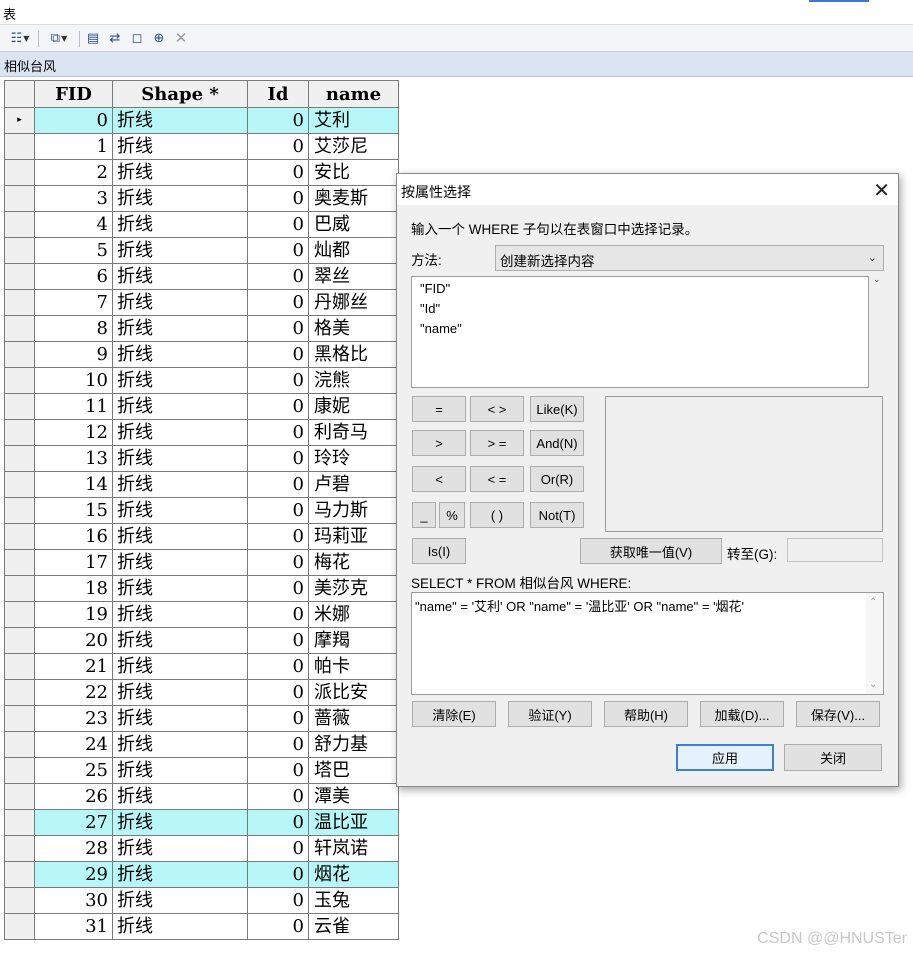 This screenshot has width=913, height=956. Describe the element at coordinates (497, 515) in the screenshot. I see `operator-parentheses-button: ( )` at that location.